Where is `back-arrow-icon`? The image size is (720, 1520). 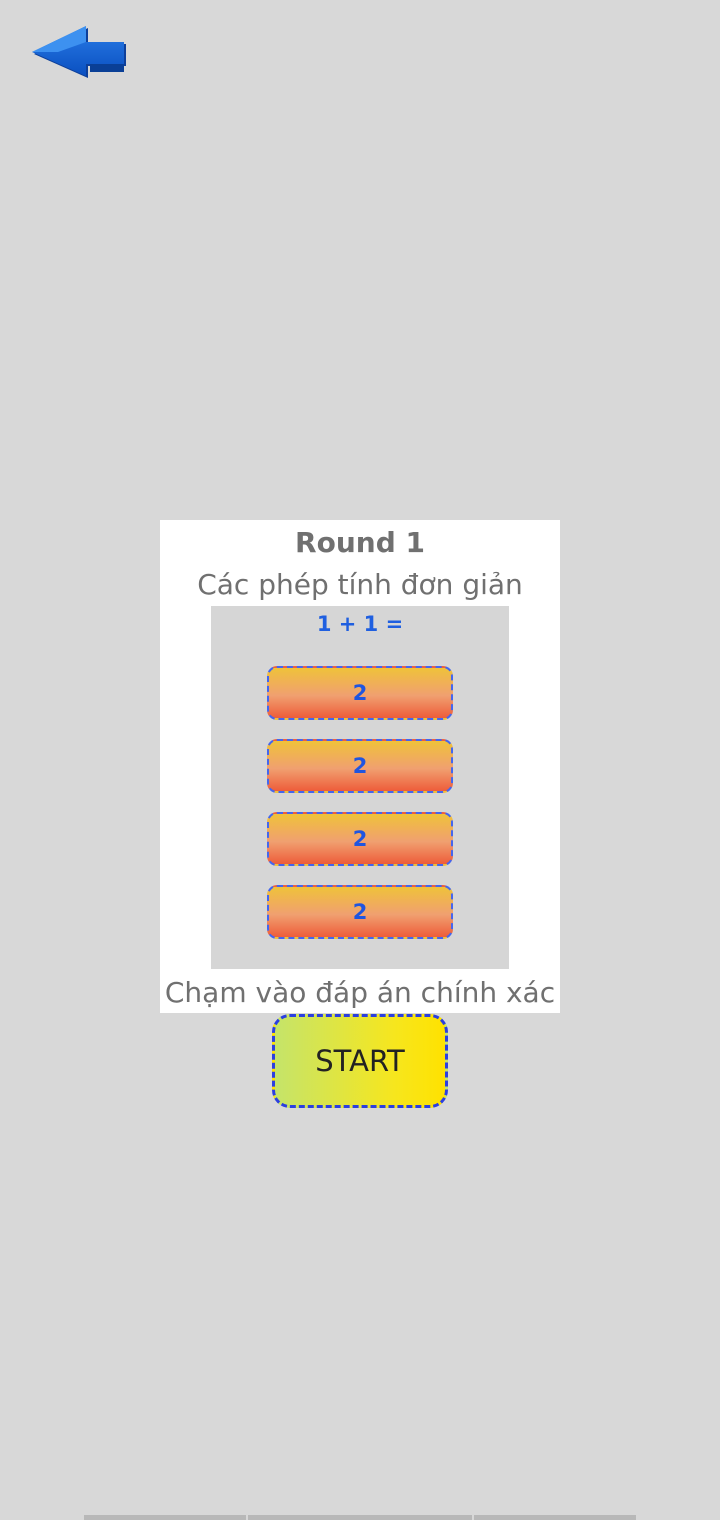 back-arrow-icon is located at coordinates (80, 55).